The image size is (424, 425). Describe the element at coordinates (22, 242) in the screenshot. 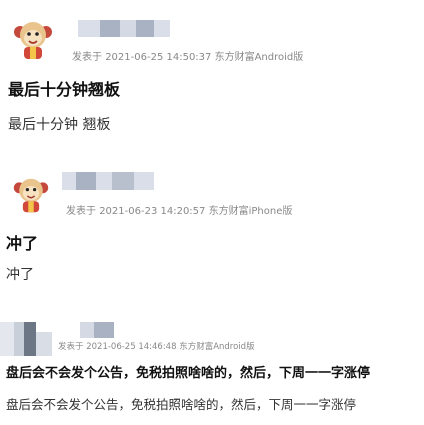

I see `post-title: 冲了` at that location.